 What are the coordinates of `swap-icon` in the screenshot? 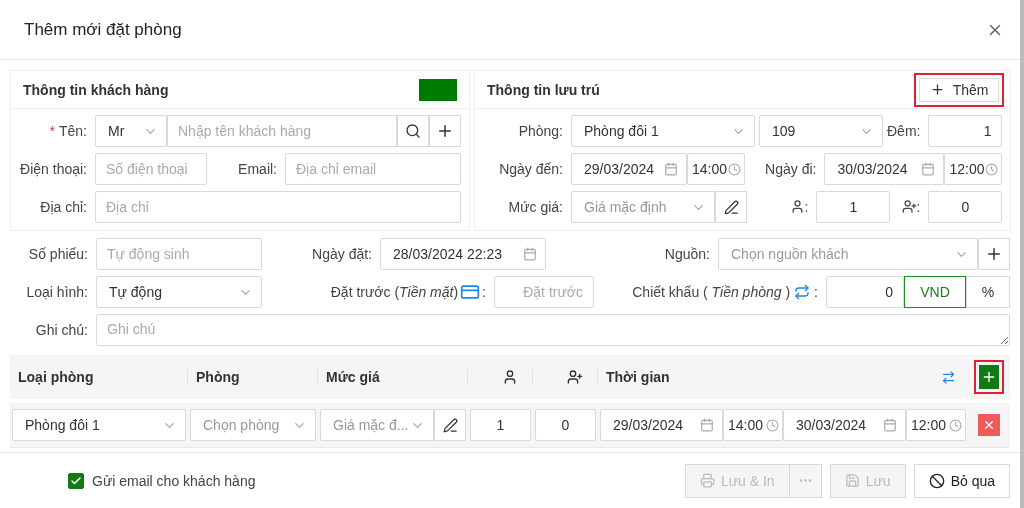 It's located at (948, 377).